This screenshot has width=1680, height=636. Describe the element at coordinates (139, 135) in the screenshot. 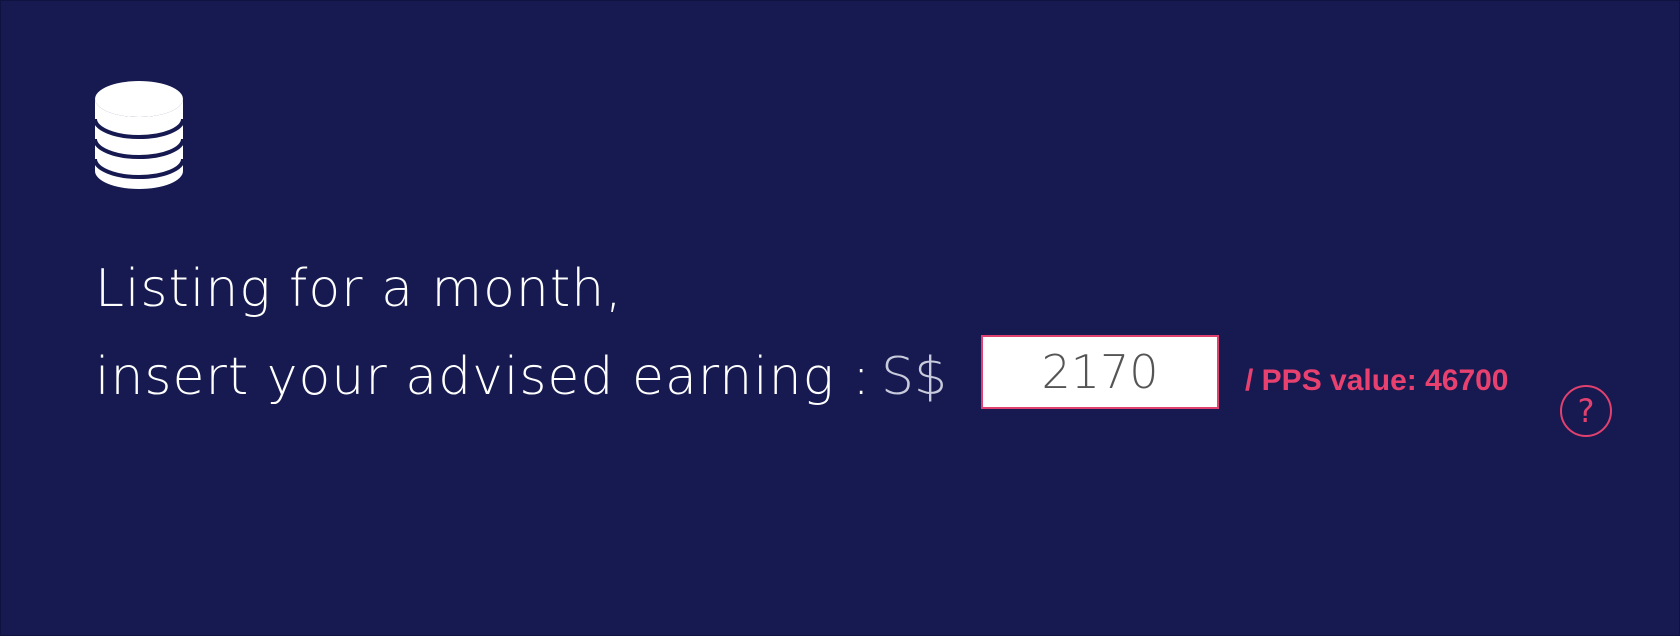

I see `coins-stack-icon` at that location.